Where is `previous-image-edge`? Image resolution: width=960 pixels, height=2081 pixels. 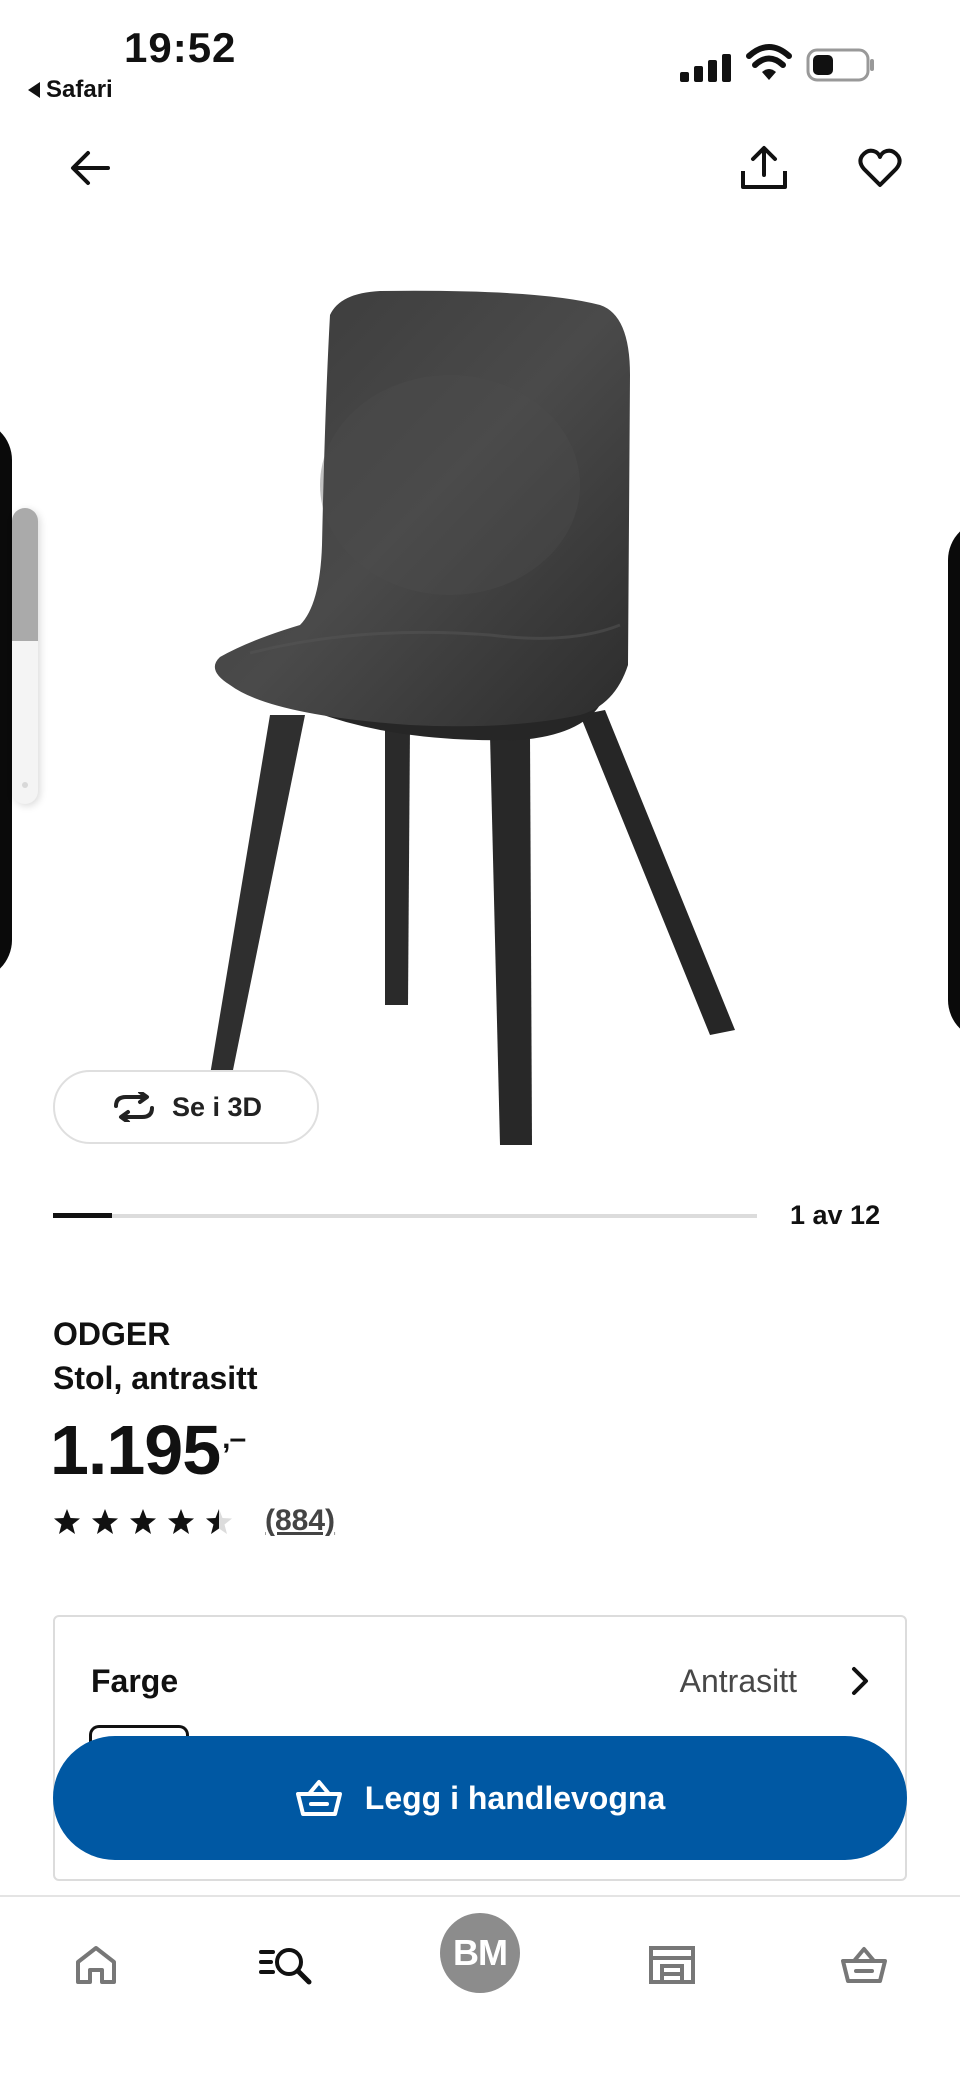
previous-image-edge is located at coordinates (6, 700).